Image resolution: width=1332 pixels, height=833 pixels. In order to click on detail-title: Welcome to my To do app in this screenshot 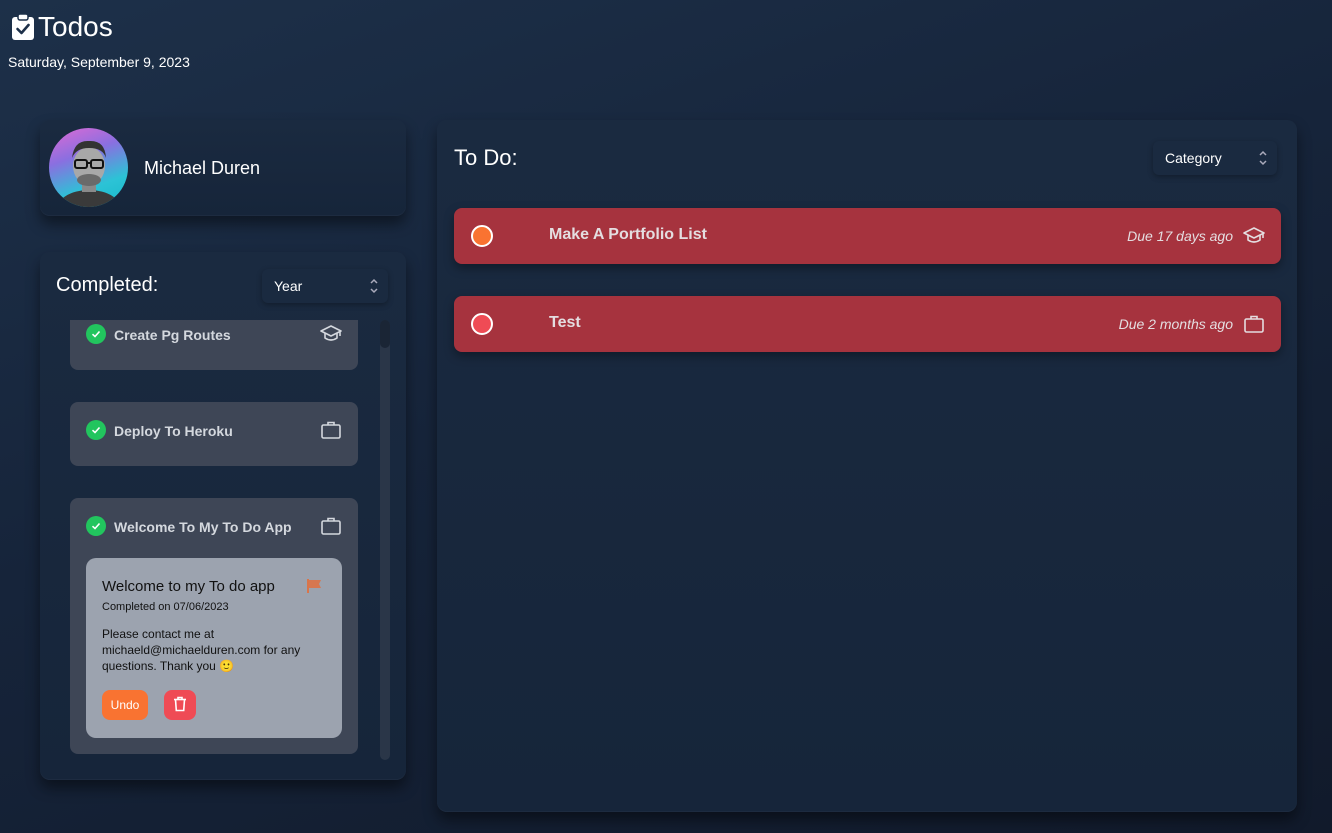, I will do `click(188, 586)`.